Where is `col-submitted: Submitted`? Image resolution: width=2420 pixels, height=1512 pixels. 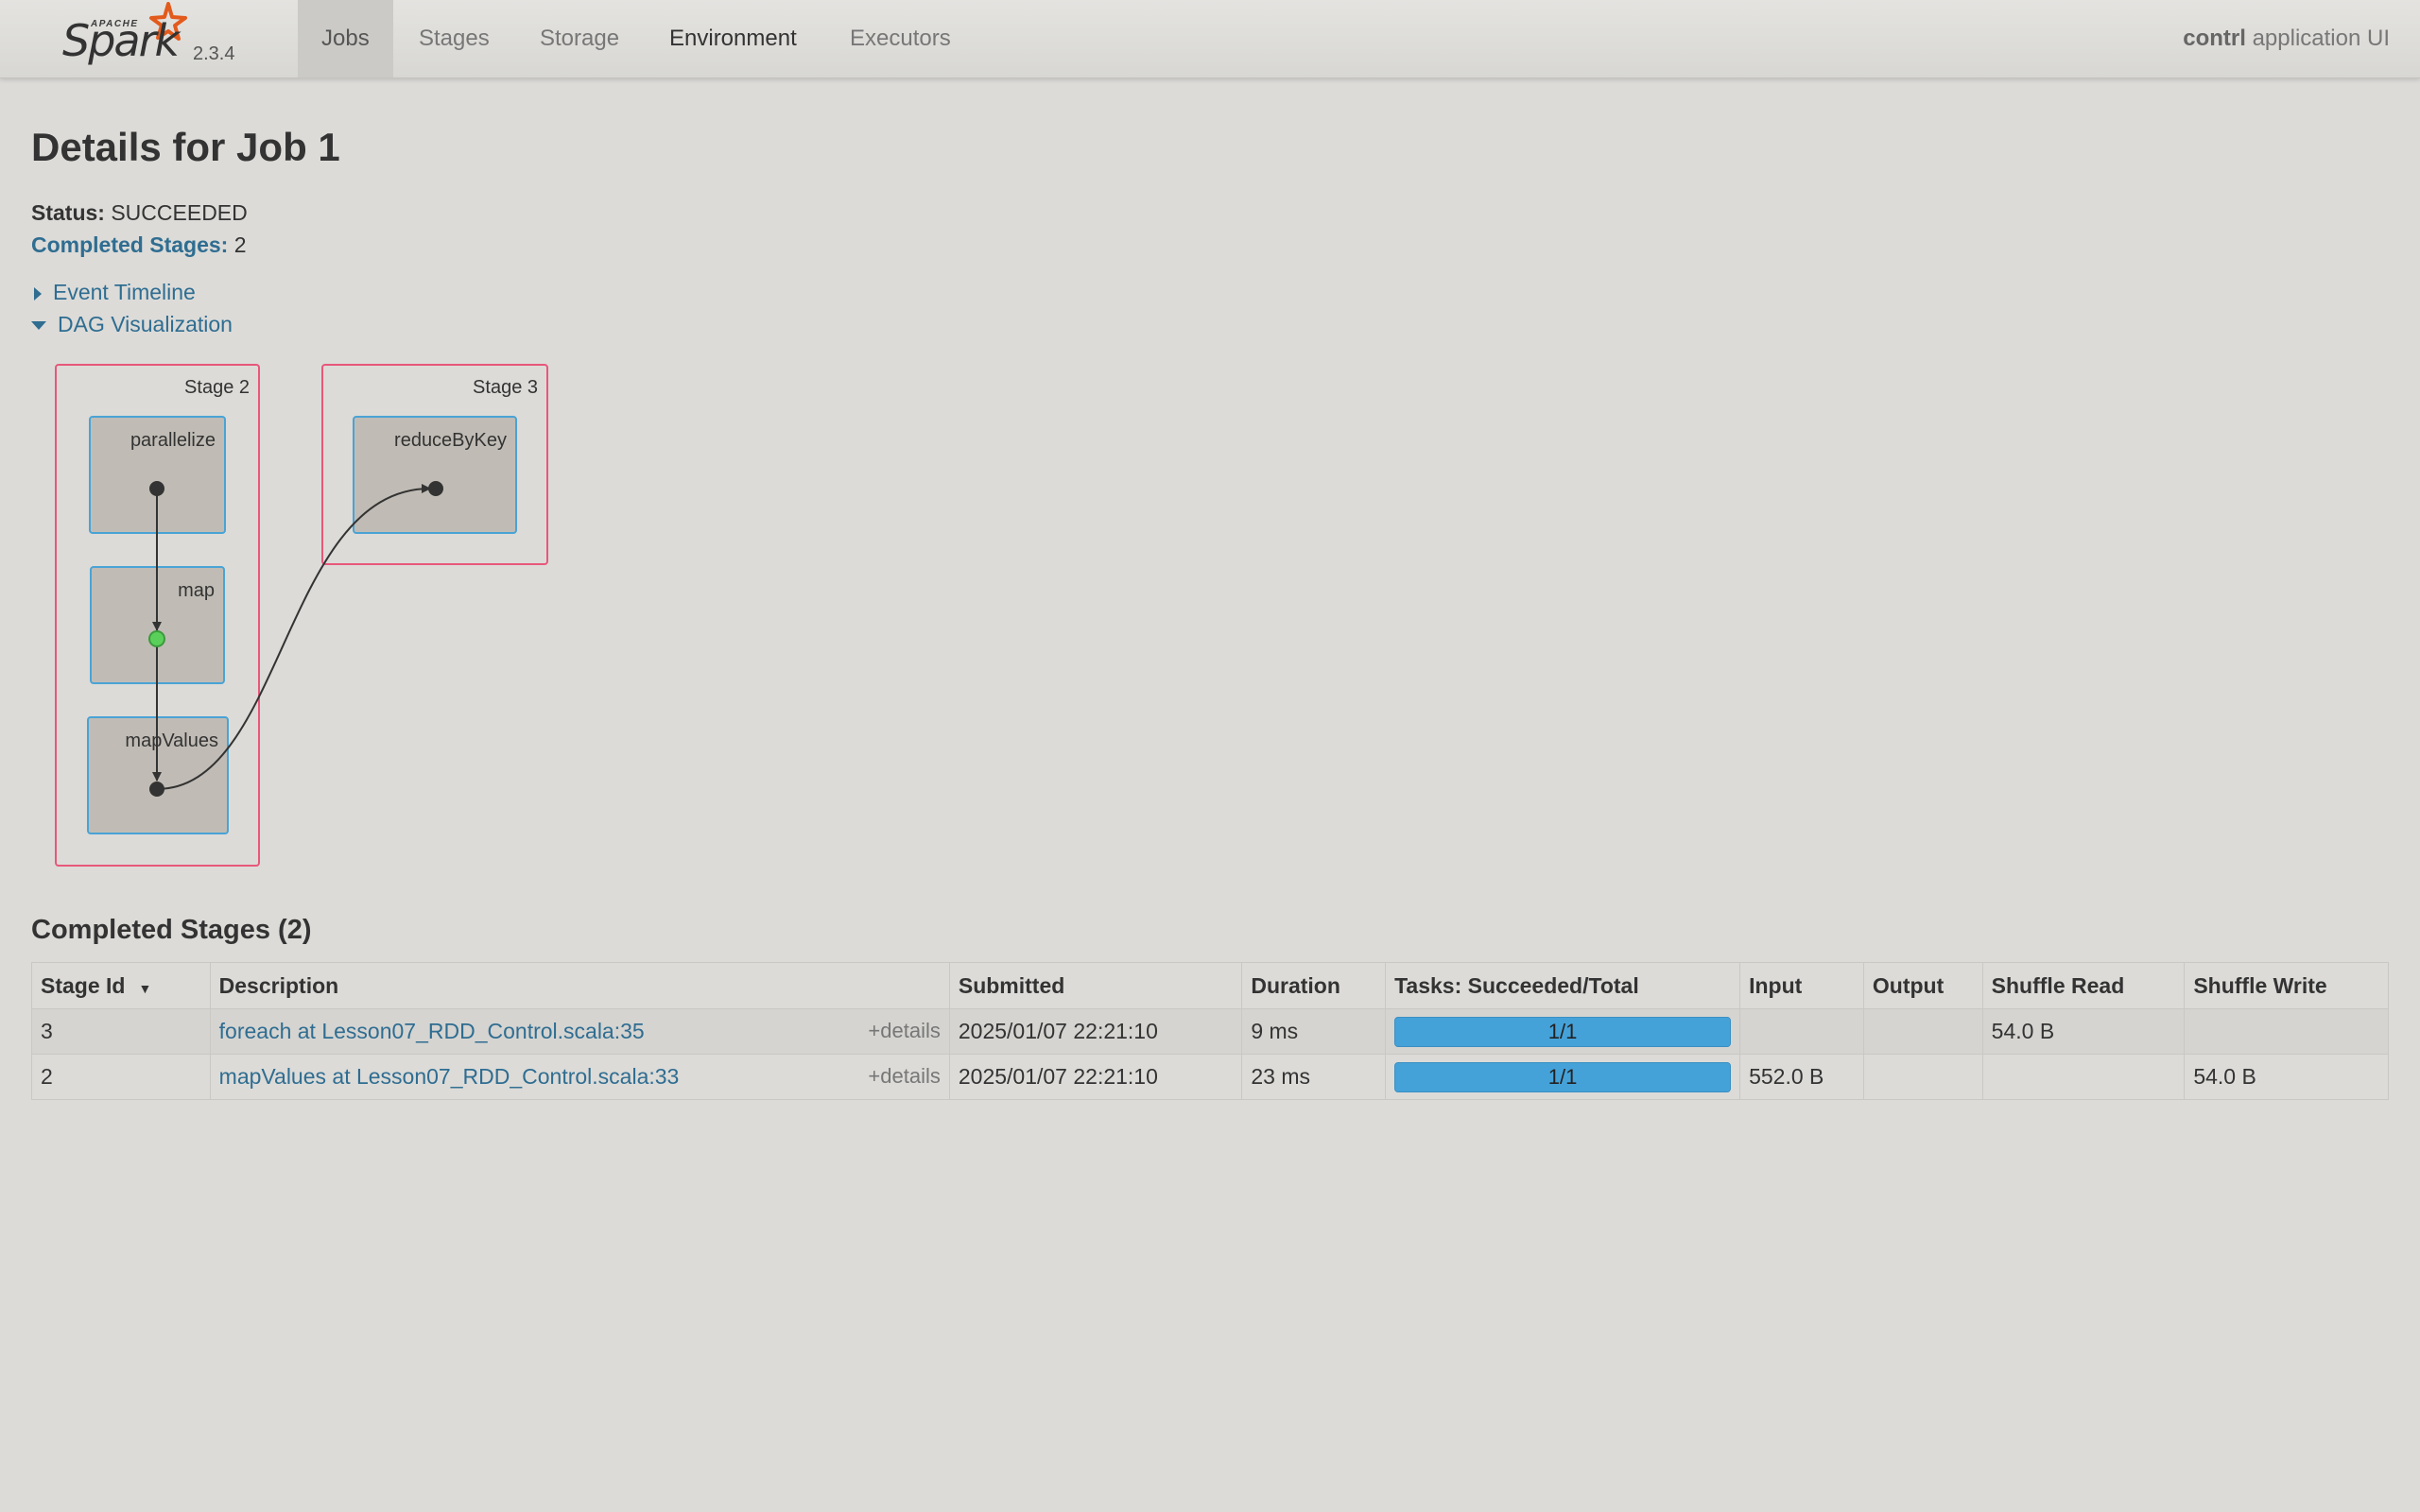 col-submitted: Submitted is located at coordinates (1096, 985).